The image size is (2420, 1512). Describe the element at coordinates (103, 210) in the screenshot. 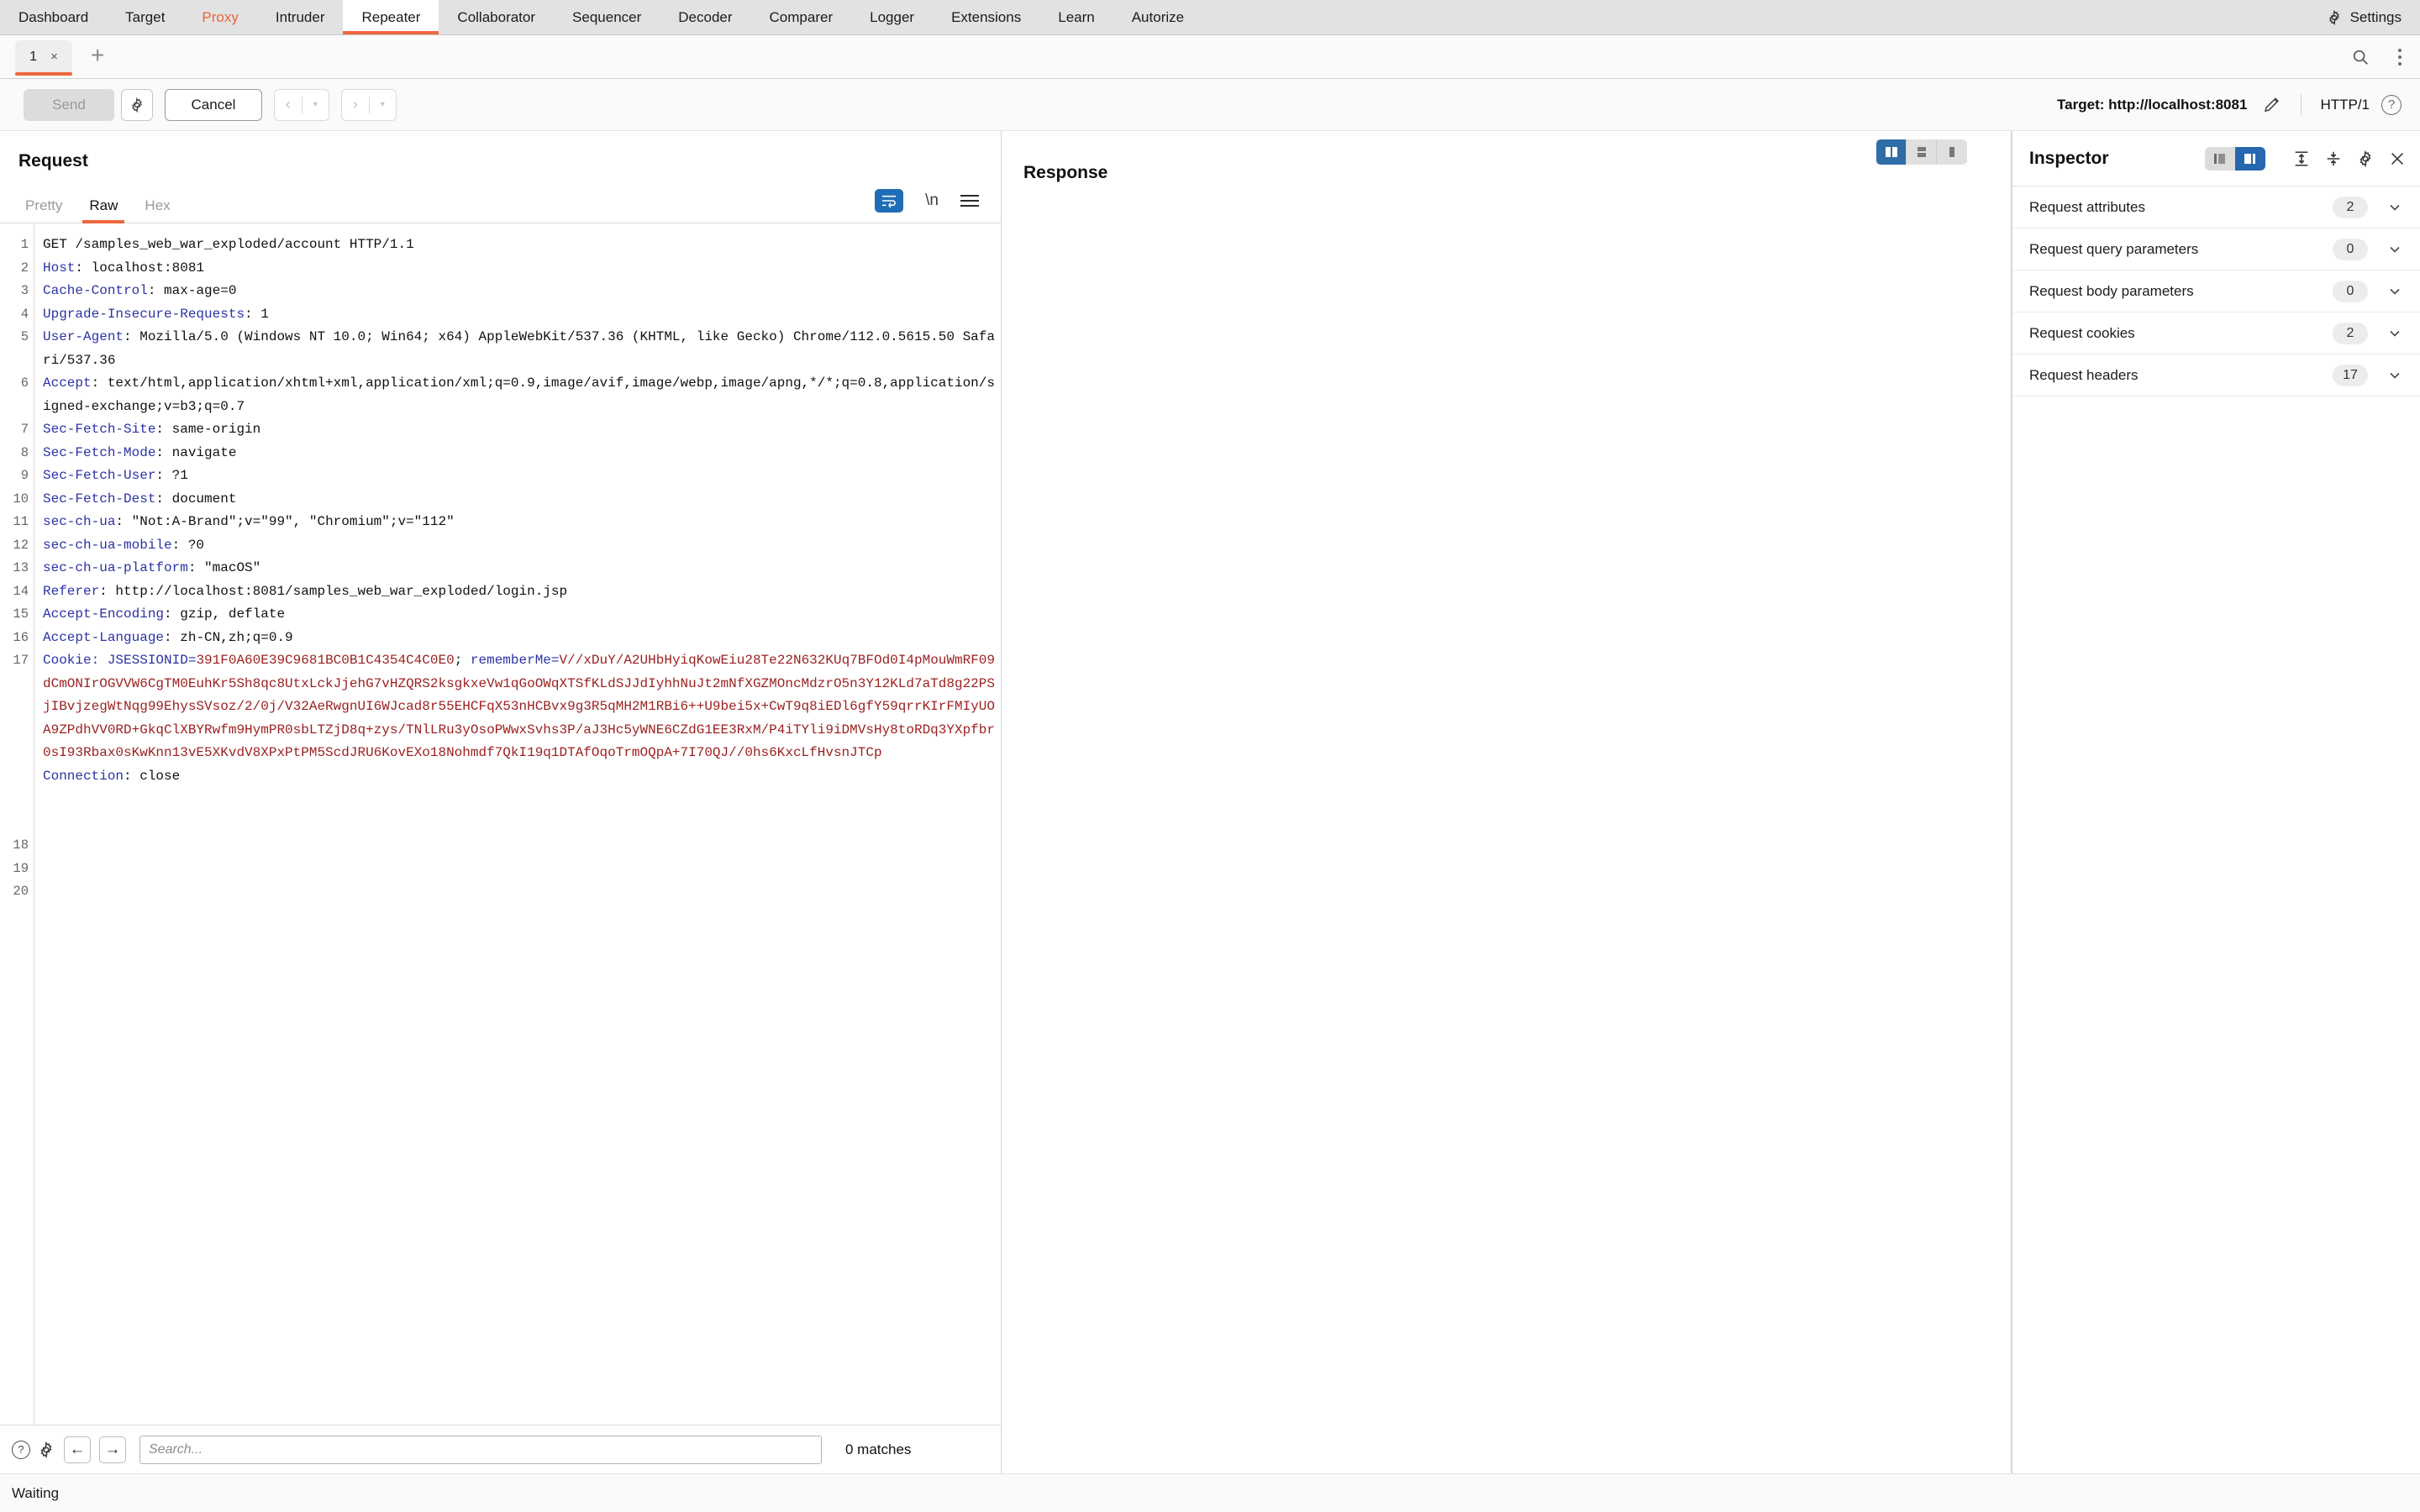

I see `tab-raw: Raw` at that location.